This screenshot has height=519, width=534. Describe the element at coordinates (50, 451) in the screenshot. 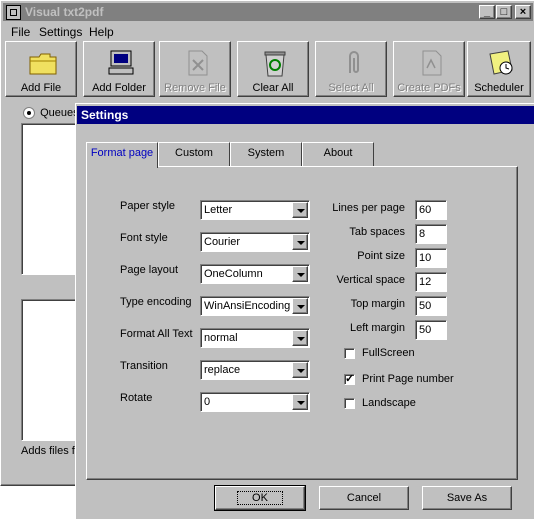

I see `status-text: Adds files fr` at that location.